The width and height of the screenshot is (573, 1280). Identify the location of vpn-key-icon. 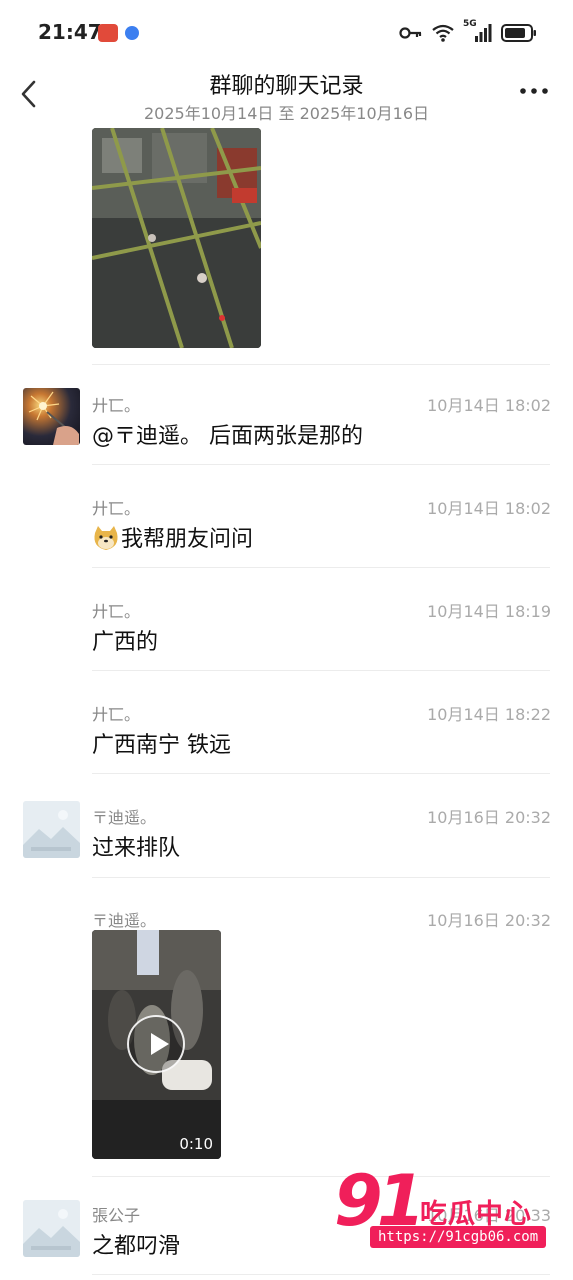
(410, 33).